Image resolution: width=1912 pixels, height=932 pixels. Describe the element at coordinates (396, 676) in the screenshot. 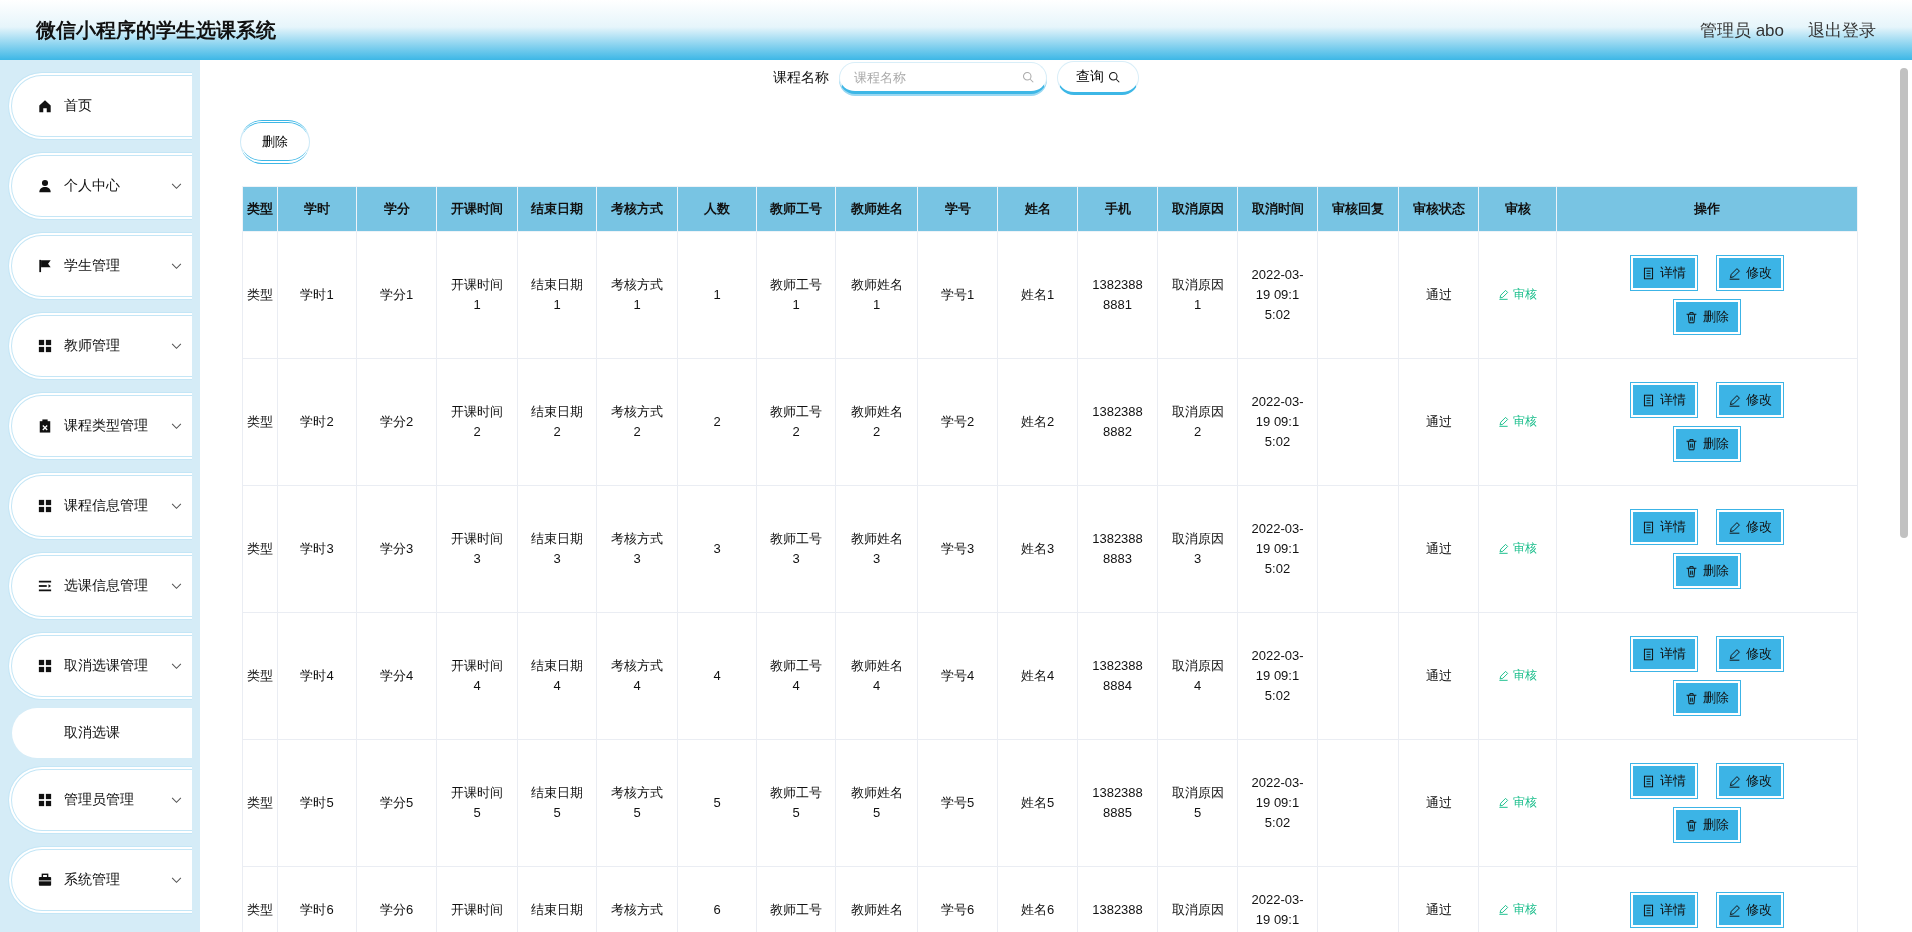

I see `table-cell: 学分4` at that location.